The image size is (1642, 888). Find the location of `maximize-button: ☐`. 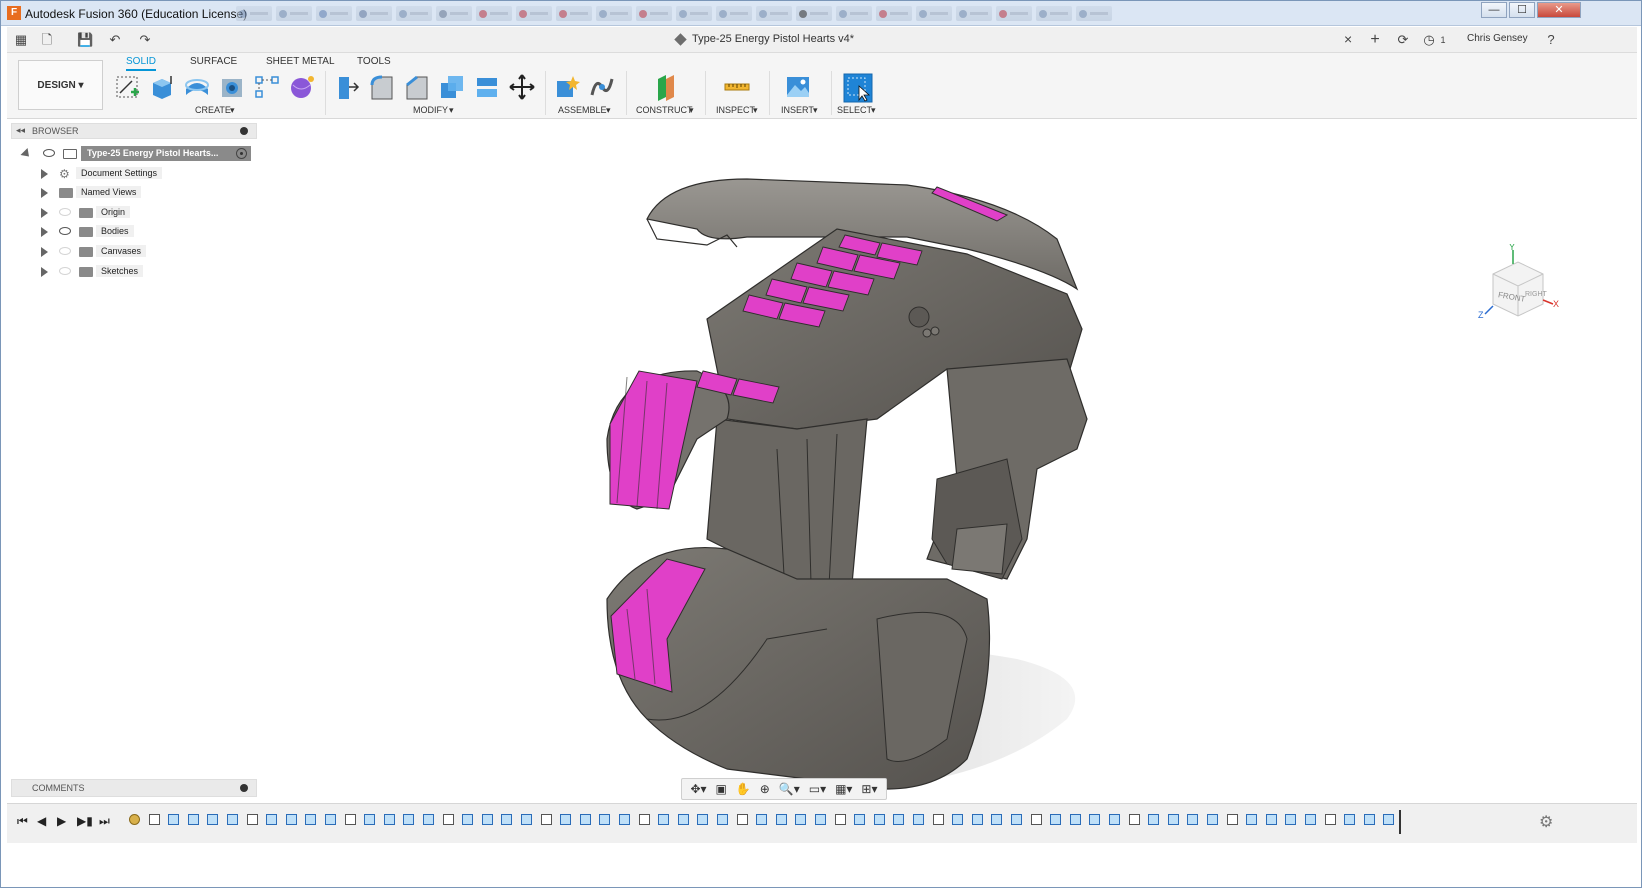

maximize-button: ☐ is located at coordinates (1522, 10).